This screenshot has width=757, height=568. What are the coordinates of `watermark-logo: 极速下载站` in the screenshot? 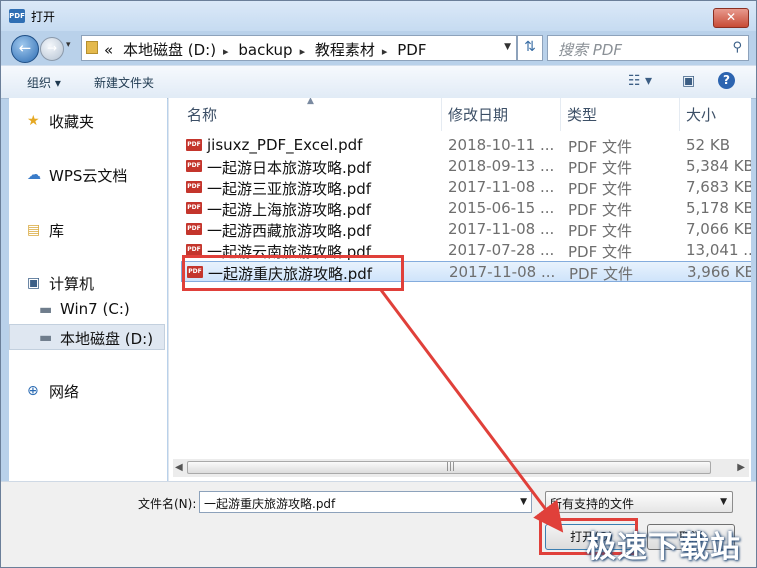 It's located at (663, 547).